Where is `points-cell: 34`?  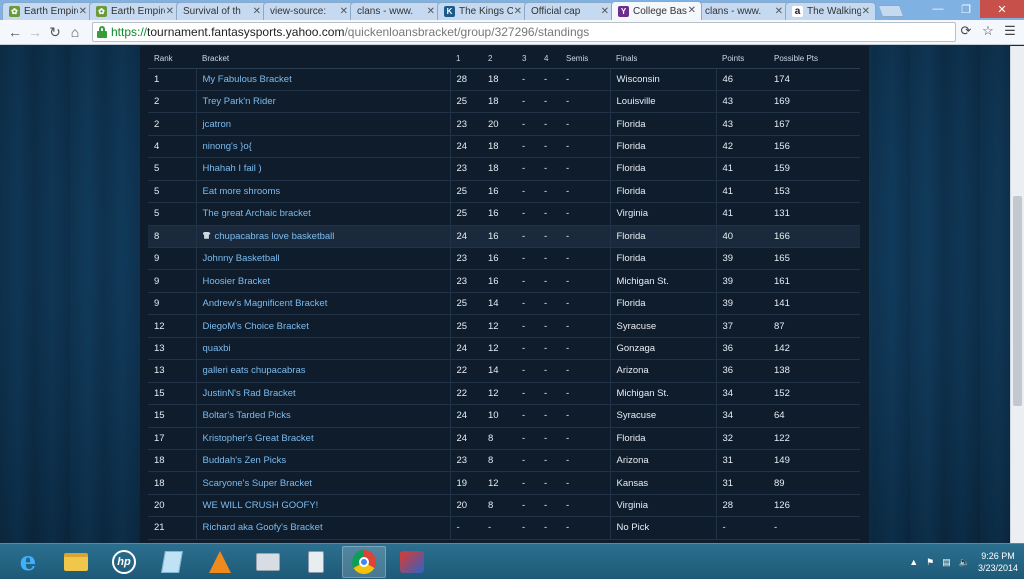
points-cell: 34 is located at coordinates (741, 416).